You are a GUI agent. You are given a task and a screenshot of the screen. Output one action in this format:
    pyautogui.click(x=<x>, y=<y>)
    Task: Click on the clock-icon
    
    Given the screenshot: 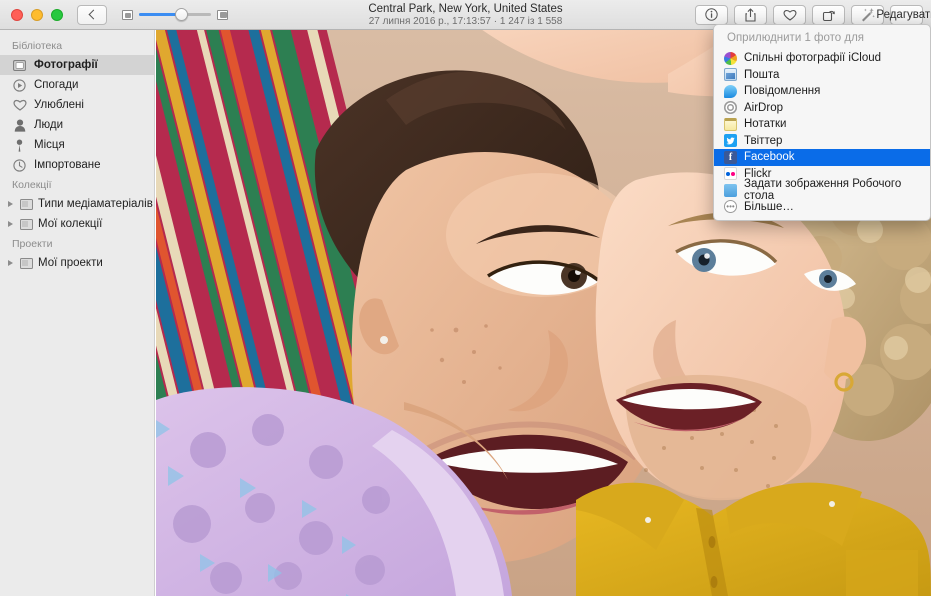 What is the action you would take?
    pyautogui.click(x=19, y=165)
    